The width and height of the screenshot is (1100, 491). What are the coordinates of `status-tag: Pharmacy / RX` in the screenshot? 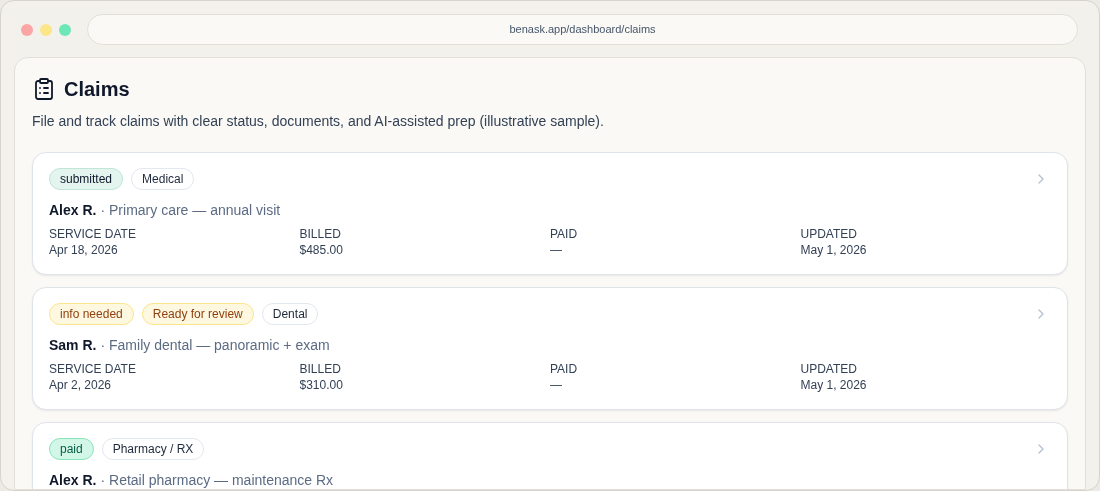 It's located at (153, 449).